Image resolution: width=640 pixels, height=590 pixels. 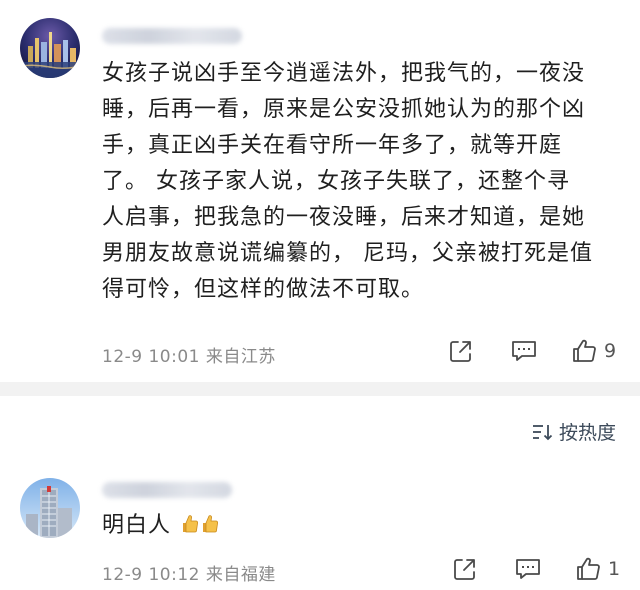 I want to click on like-button: 1, so click(x=597, y=569).